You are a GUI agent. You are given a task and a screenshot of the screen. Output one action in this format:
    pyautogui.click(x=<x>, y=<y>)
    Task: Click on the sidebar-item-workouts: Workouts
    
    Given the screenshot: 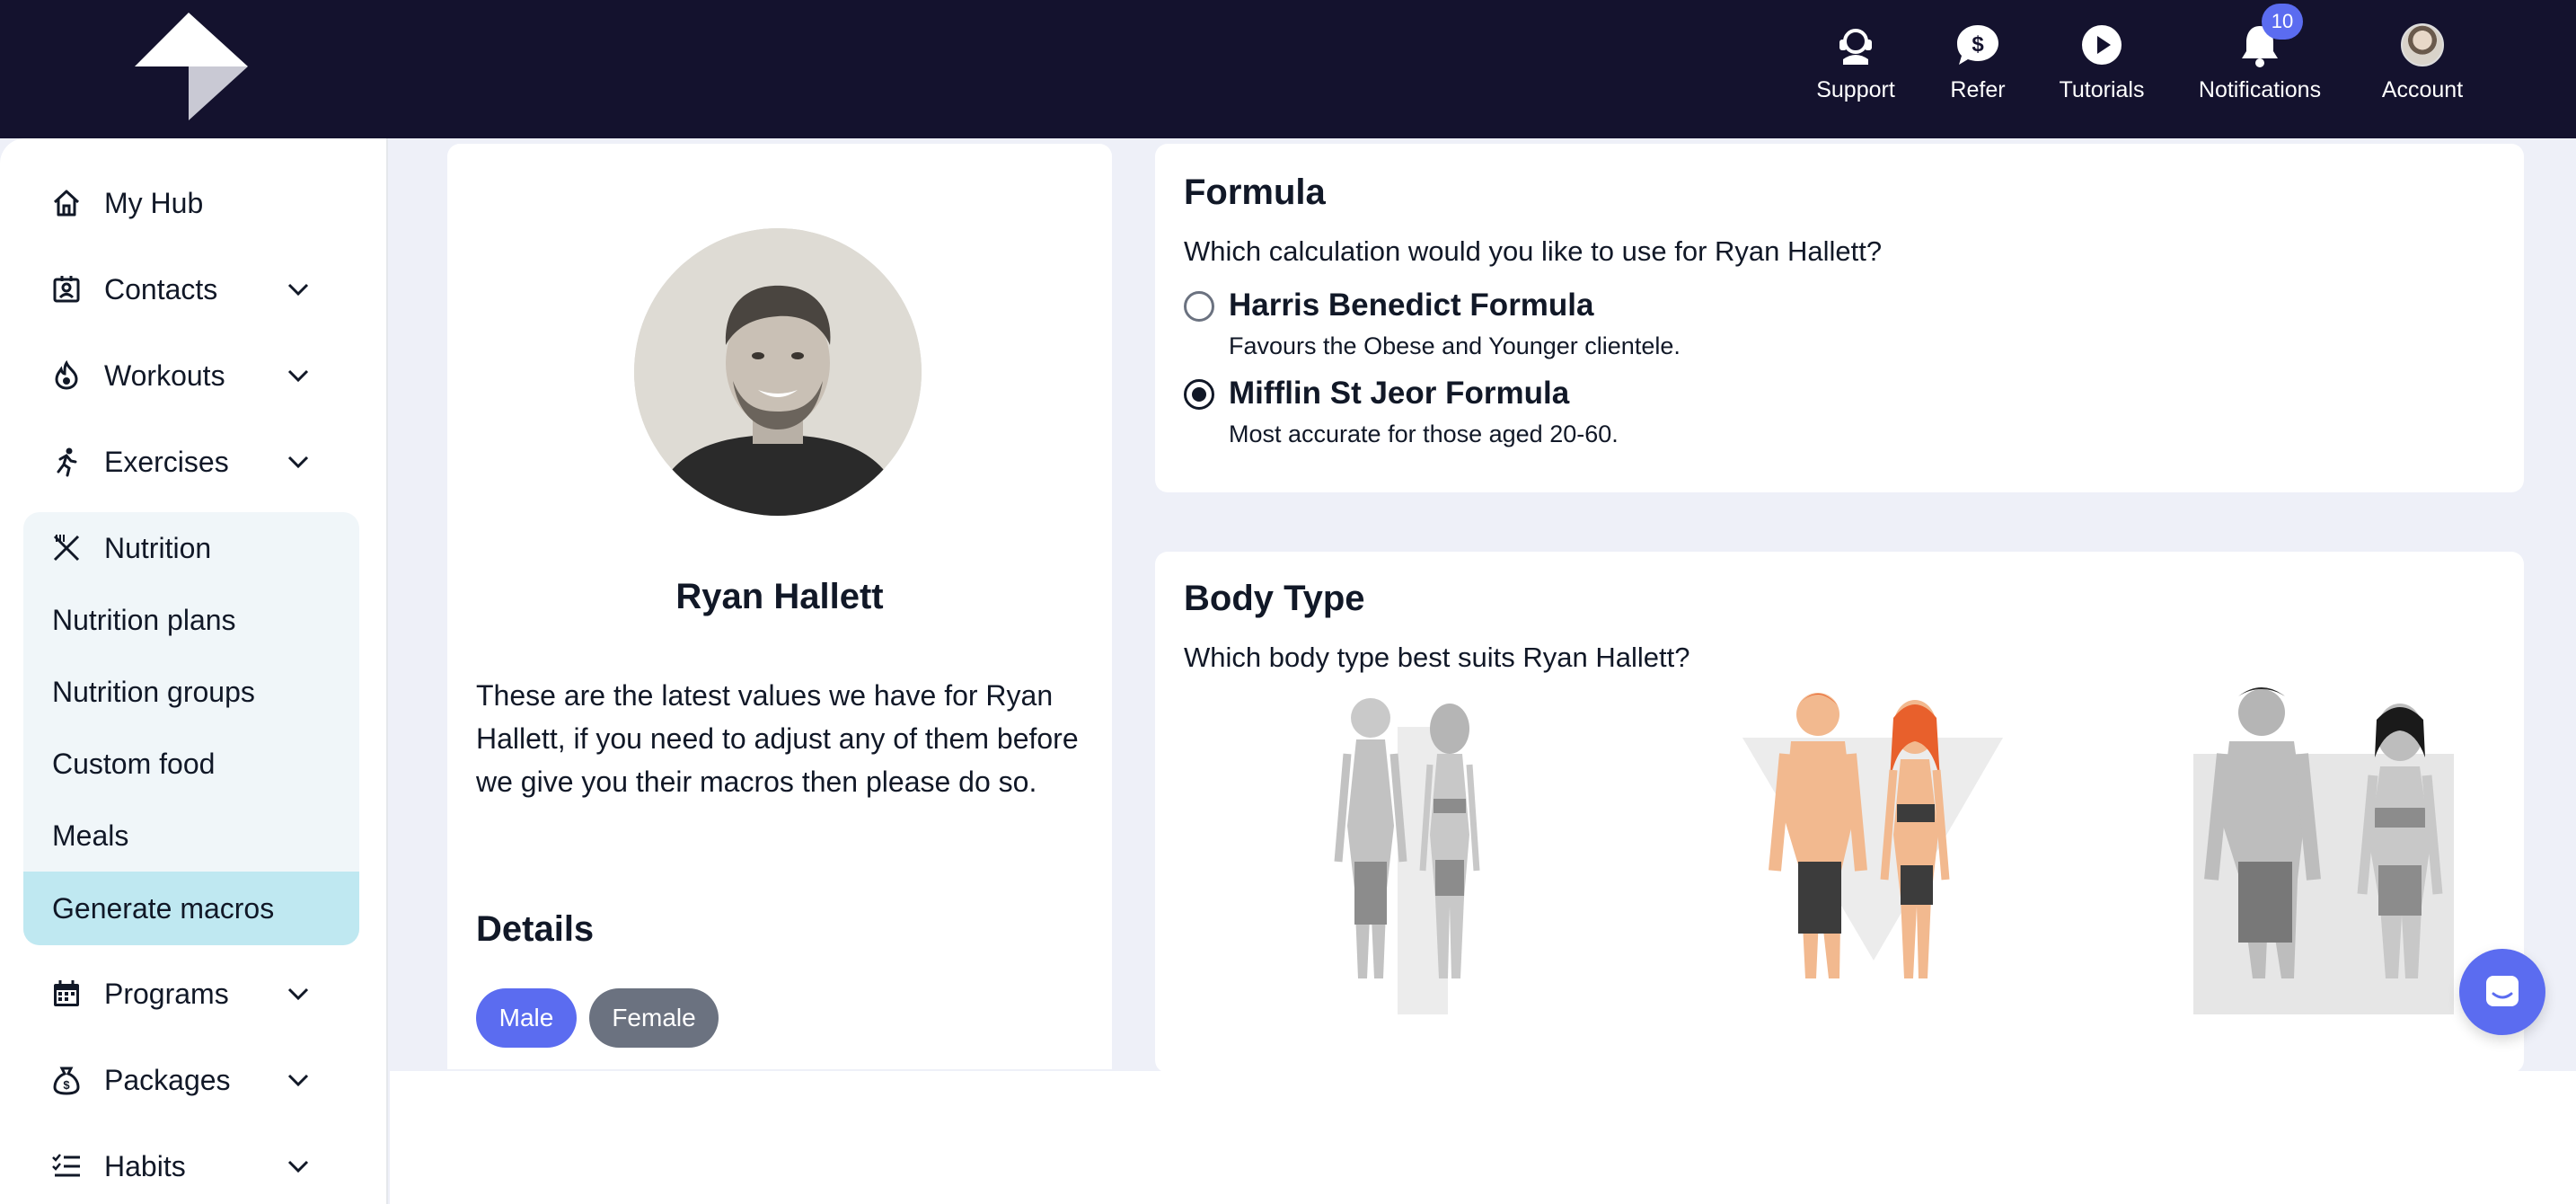 What is the action you would take?
    pyautogui.click(x=191, y=376)
    